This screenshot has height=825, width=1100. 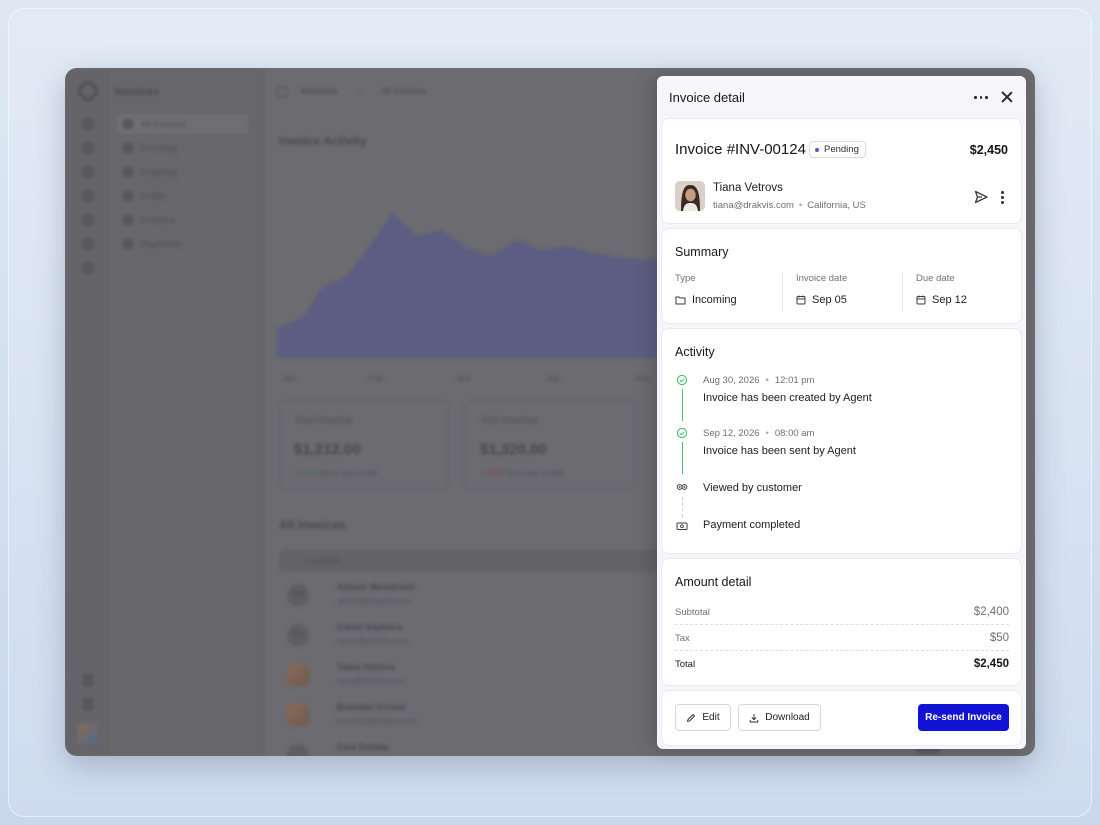 What do you see at coordinates (366, 667) in the screenshot?
I see `row-name: Tiana Vetrovs` at bounding box center [366, 667].